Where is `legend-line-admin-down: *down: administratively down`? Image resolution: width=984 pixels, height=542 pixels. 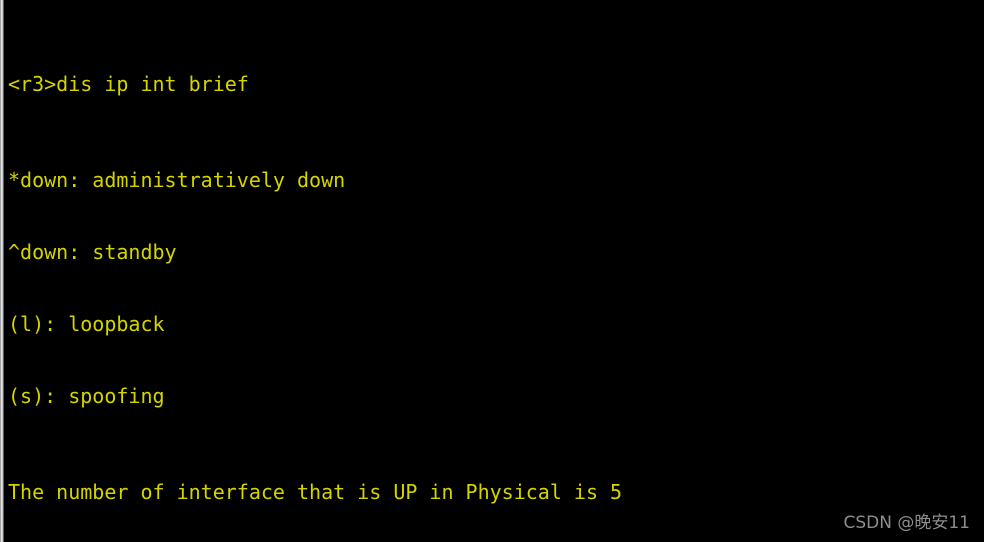
legend-line-admin-down: *down: administratively down is located at coordinates (177, 180).